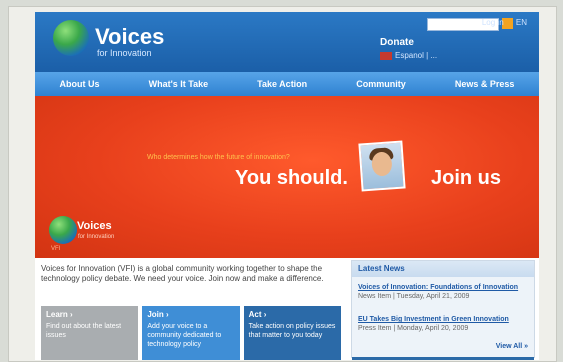 Image resolution: width=563 pixels, height=362 pixels. I want to click on logo-title: Voices, so click(129, 37).